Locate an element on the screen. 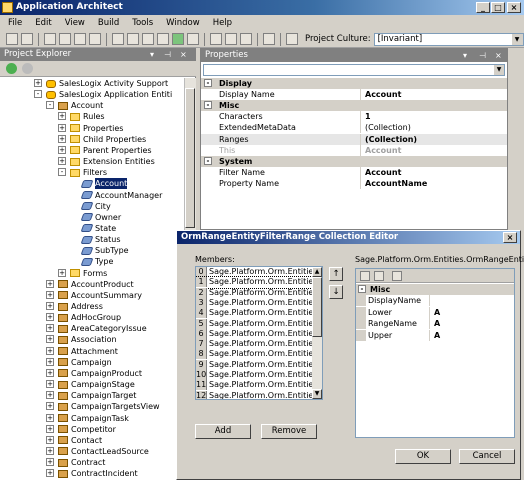 The width and height of the screenshot is (524, 480). tree-item: State is located at coordinates (105, 228).